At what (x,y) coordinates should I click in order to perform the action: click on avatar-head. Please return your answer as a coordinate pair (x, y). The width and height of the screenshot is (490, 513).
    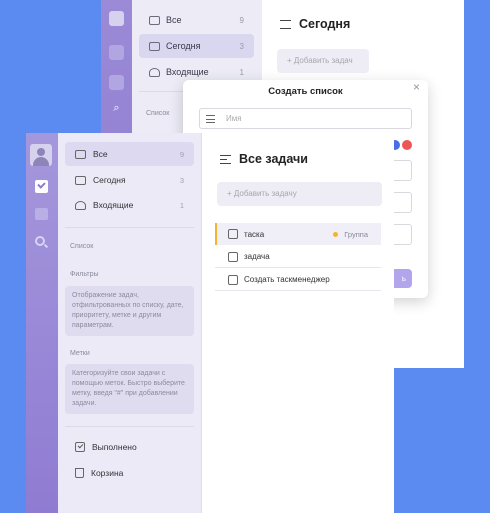
    Looking at the image, I should click on (41, 152).